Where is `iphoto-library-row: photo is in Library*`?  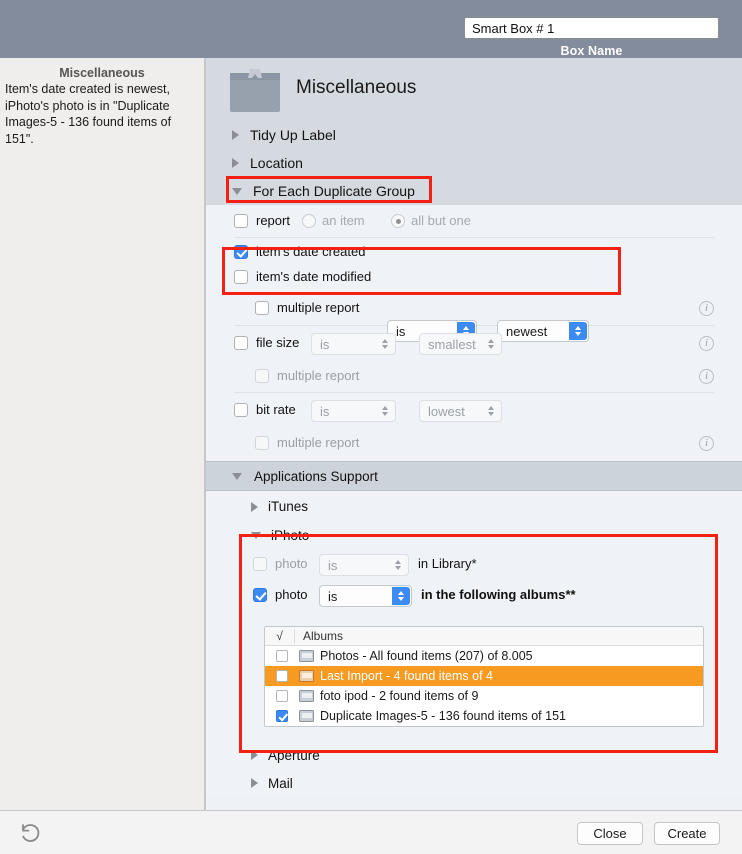 iphoto-library-row: photo is in Library* is located at coordinates (474, 564).